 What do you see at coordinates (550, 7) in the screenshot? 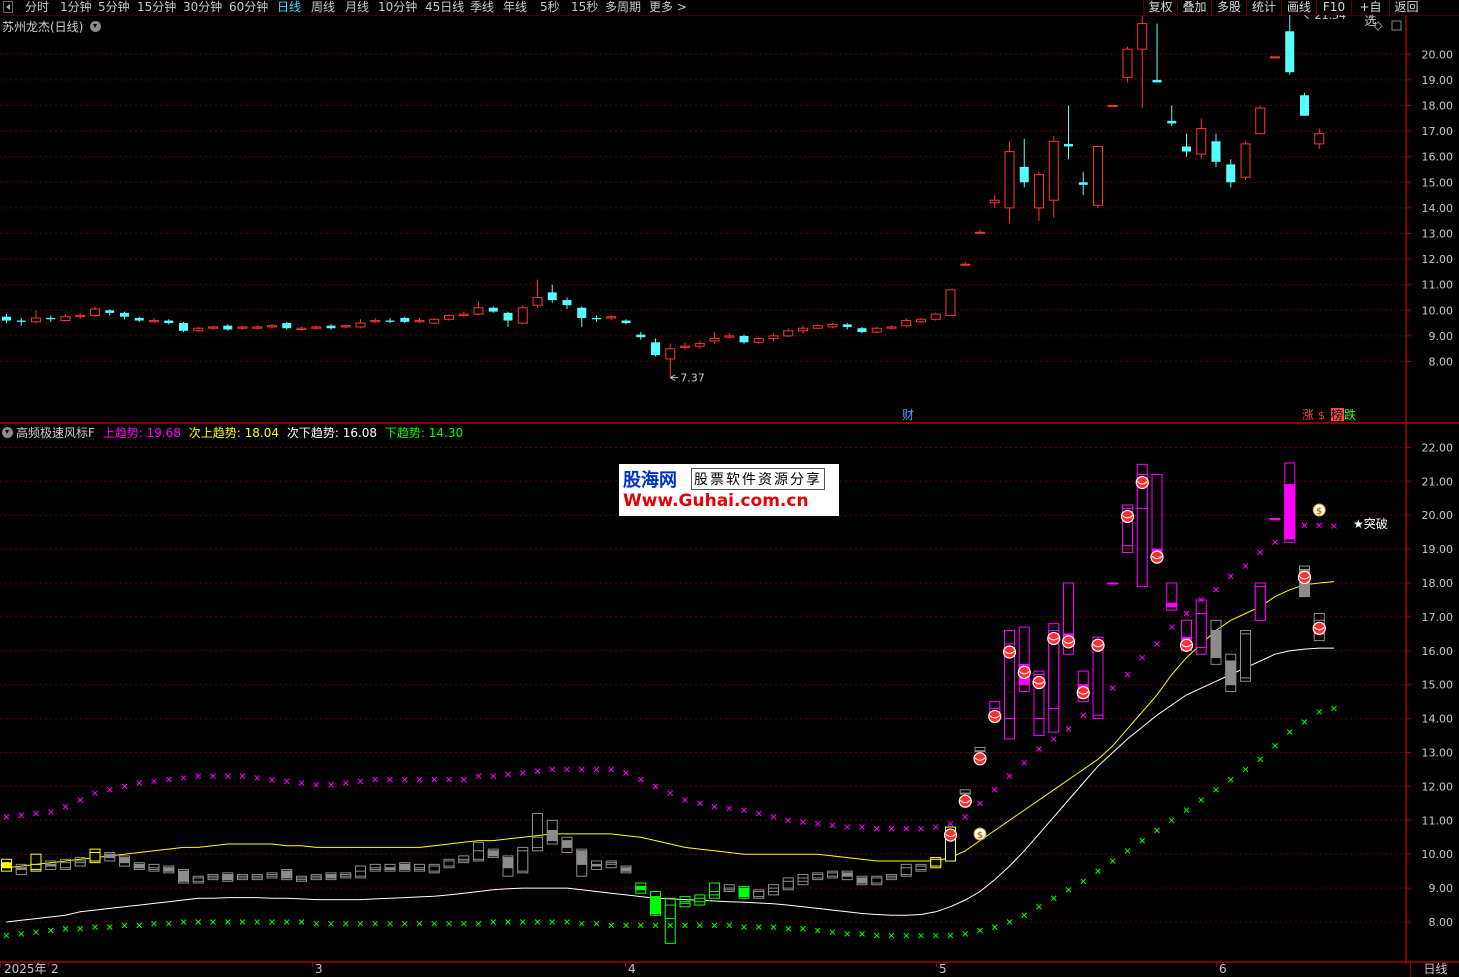
I see `period-tab-13: 5秒` at bounding box center [550, 7].